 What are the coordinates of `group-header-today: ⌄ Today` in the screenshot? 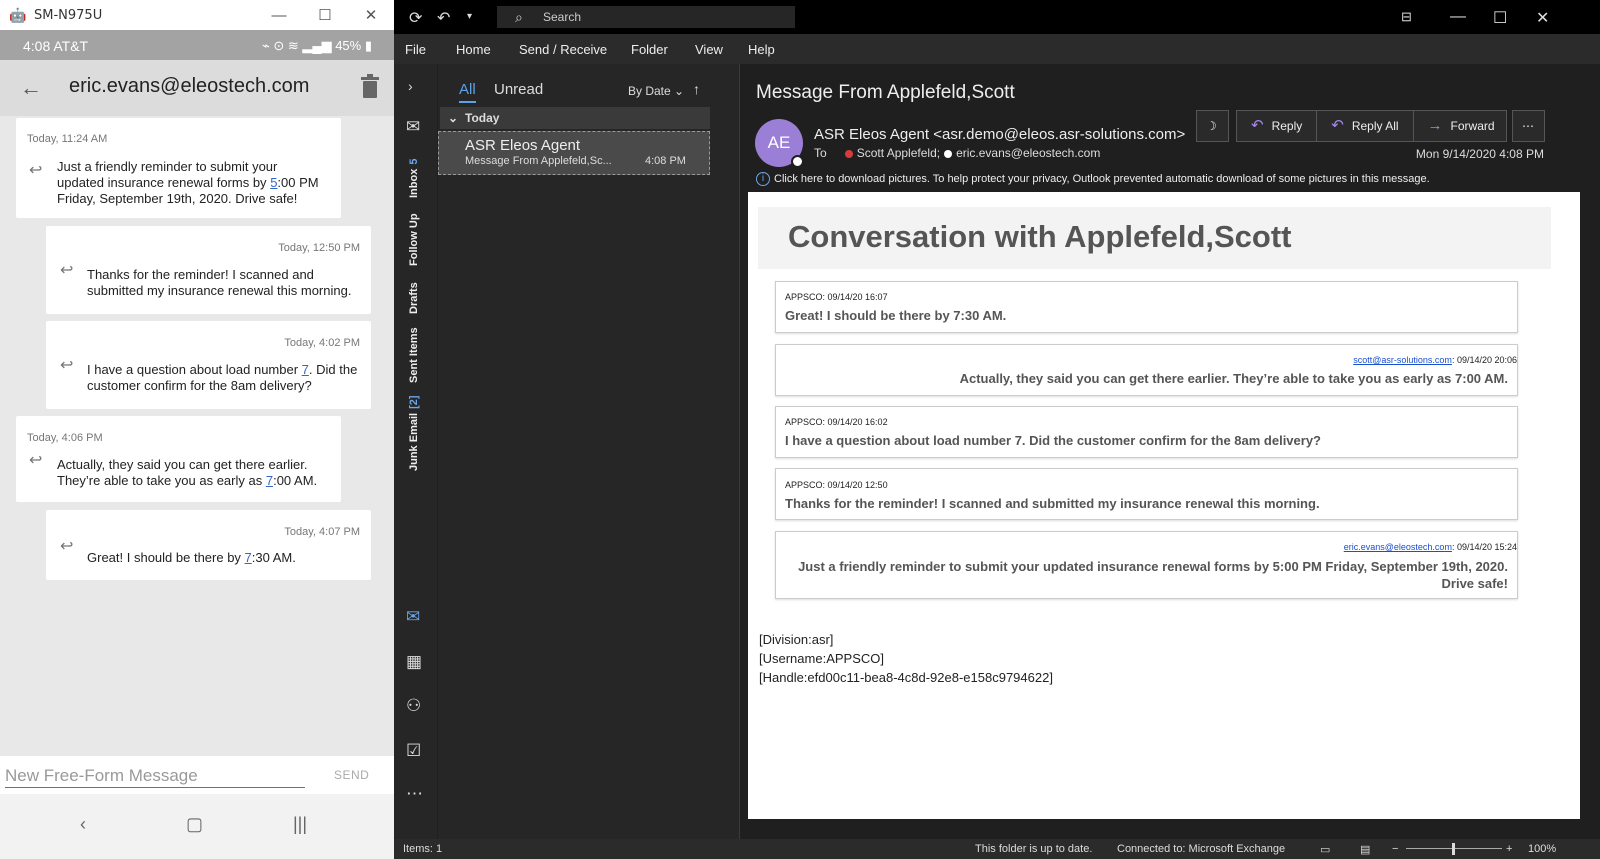 It's located at (575, 118).